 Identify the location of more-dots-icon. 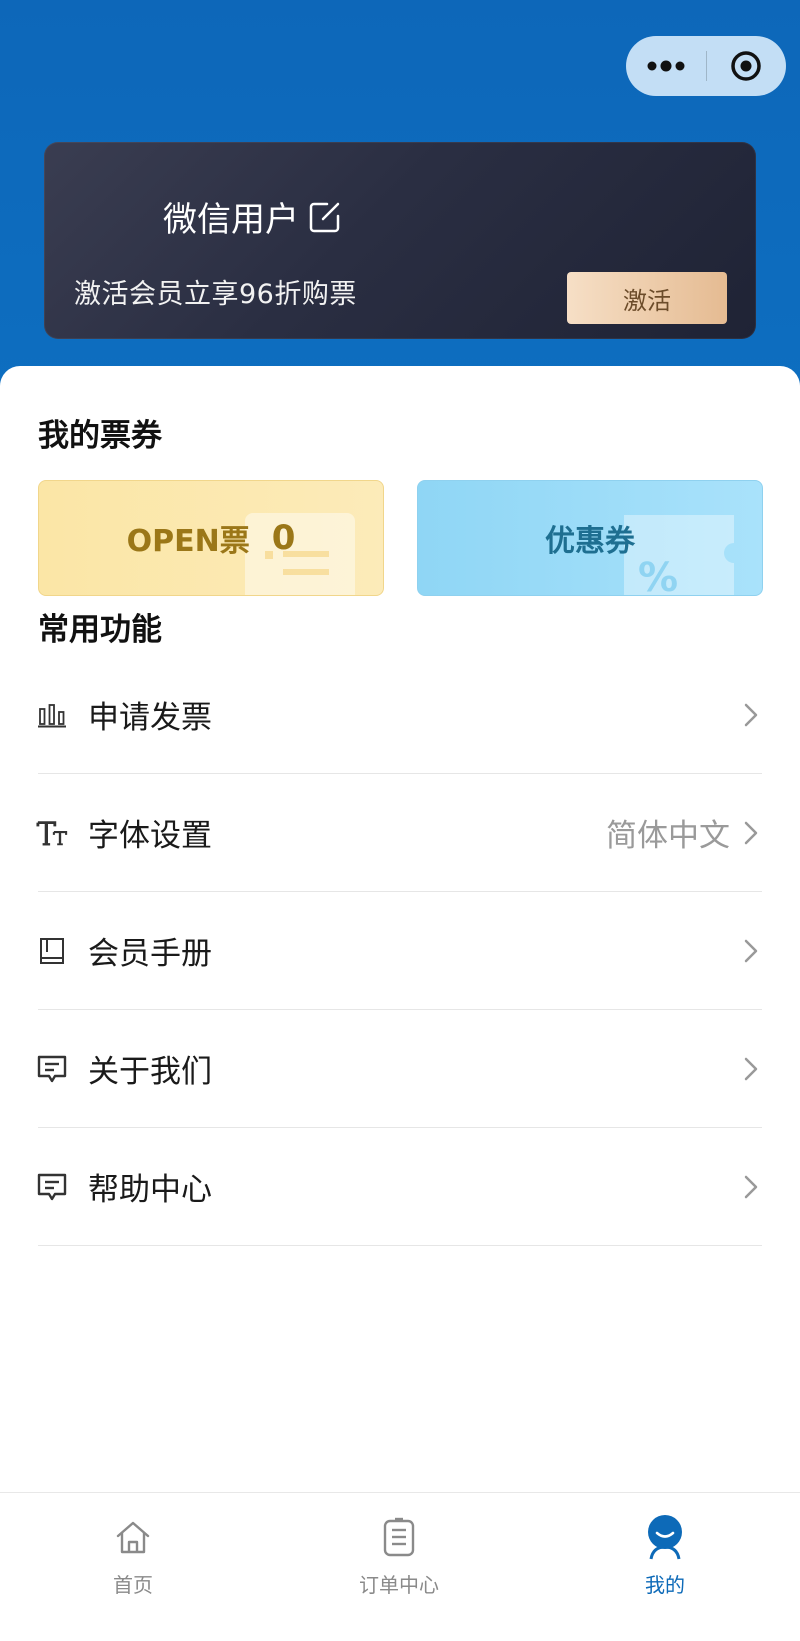
(666, 66).